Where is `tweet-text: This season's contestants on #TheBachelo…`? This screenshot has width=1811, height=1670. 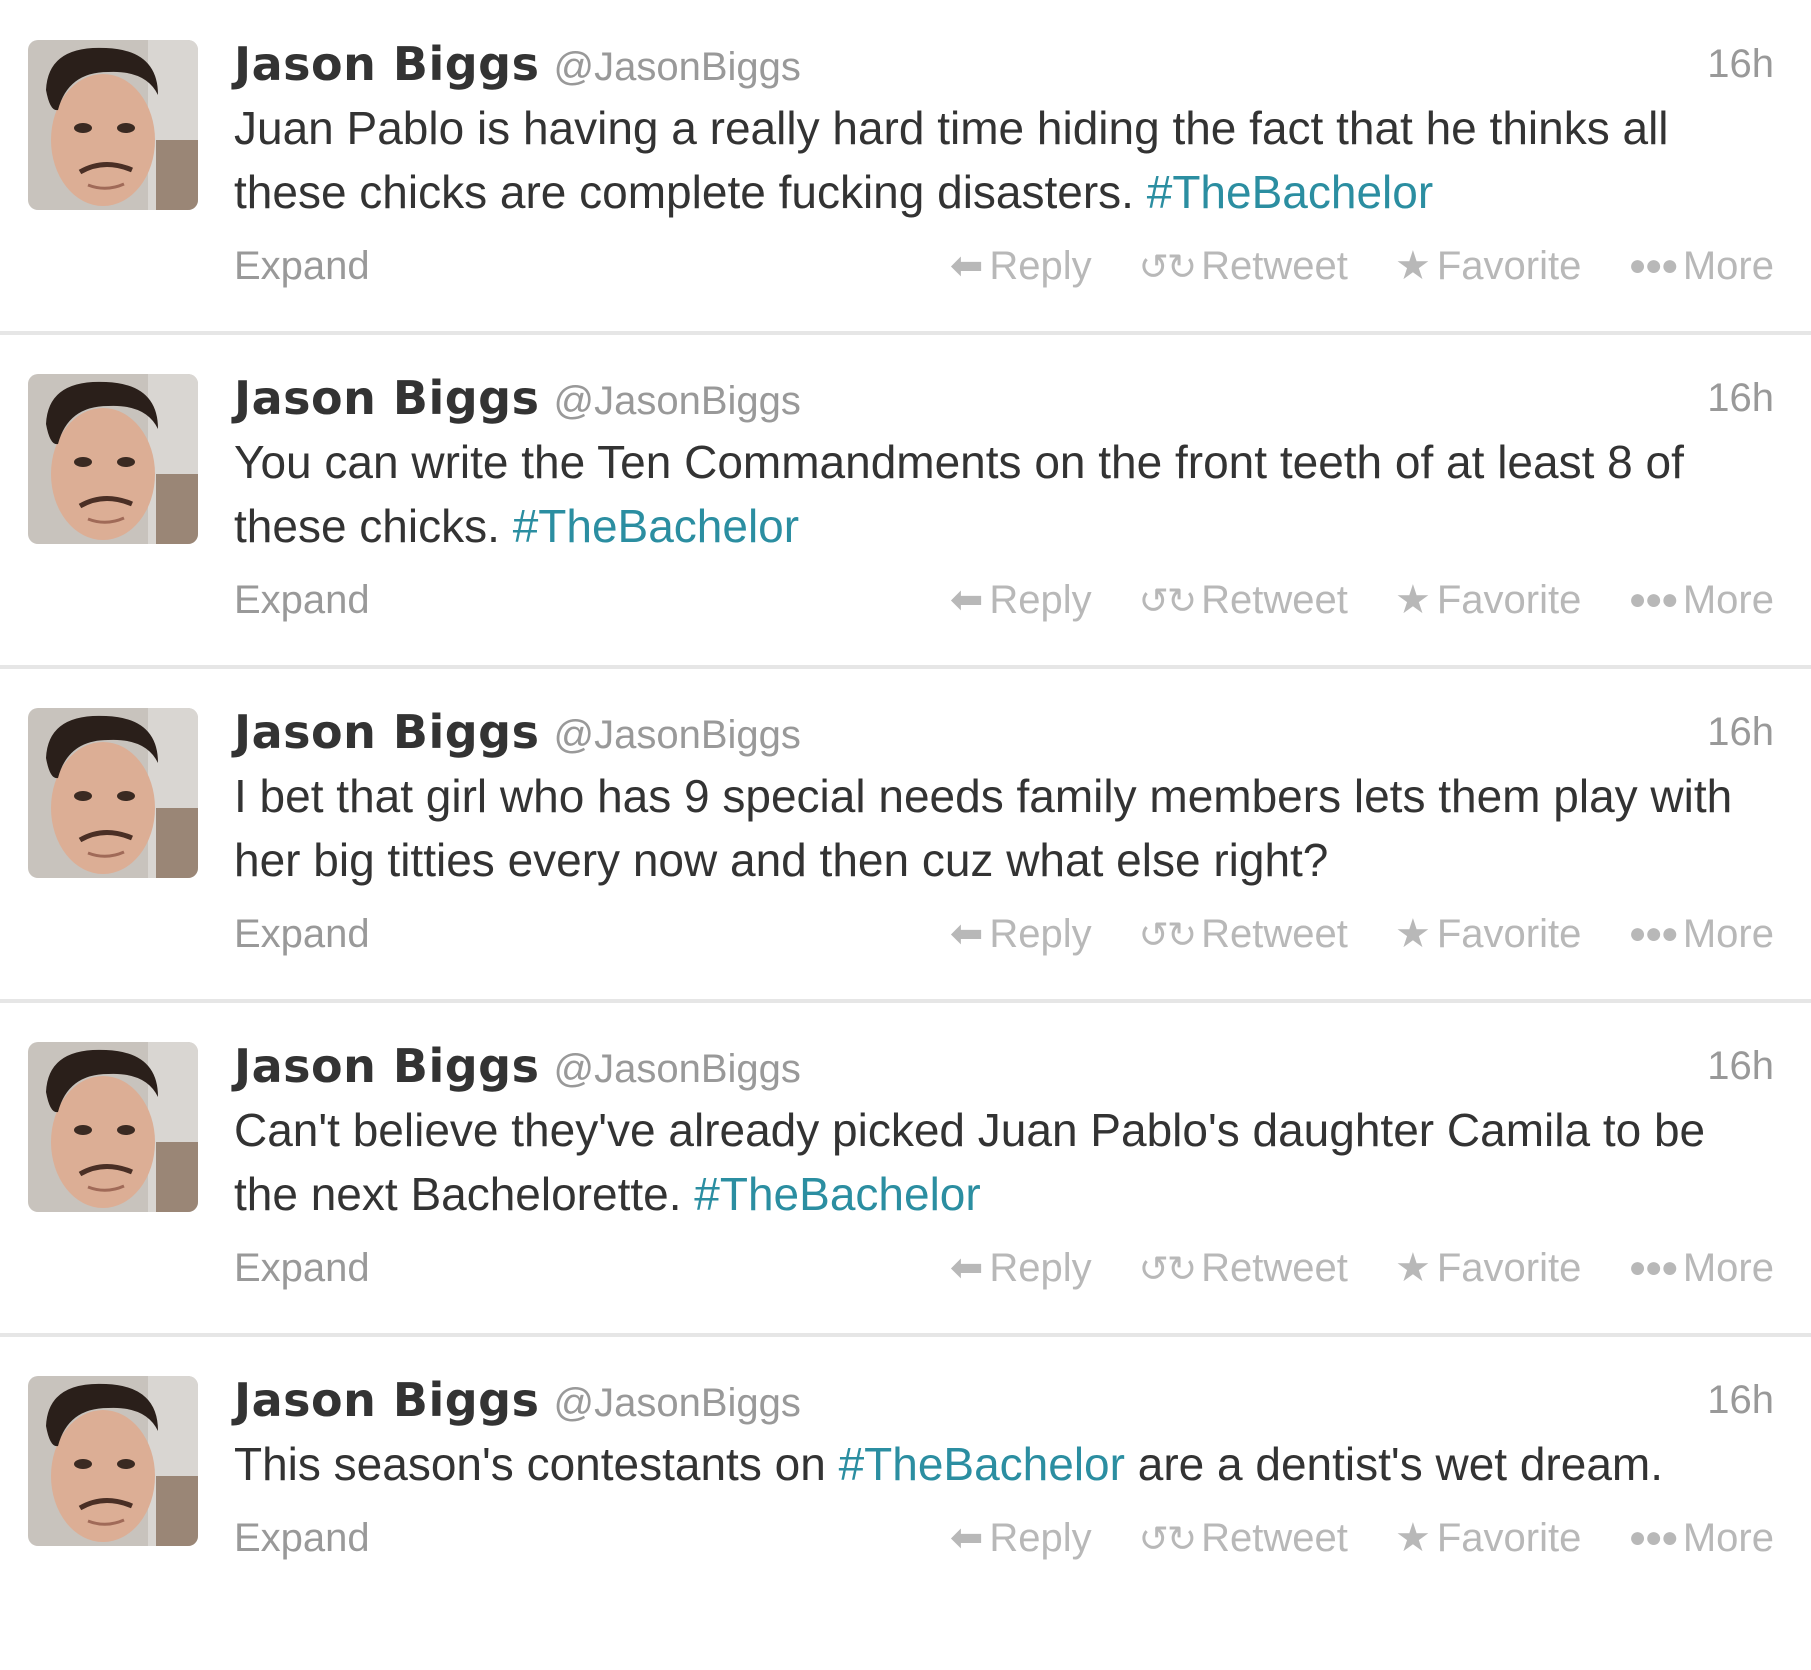 tweet-text: This season's contestants on #TheBachelo… is located at coordinates (1004, 1464).